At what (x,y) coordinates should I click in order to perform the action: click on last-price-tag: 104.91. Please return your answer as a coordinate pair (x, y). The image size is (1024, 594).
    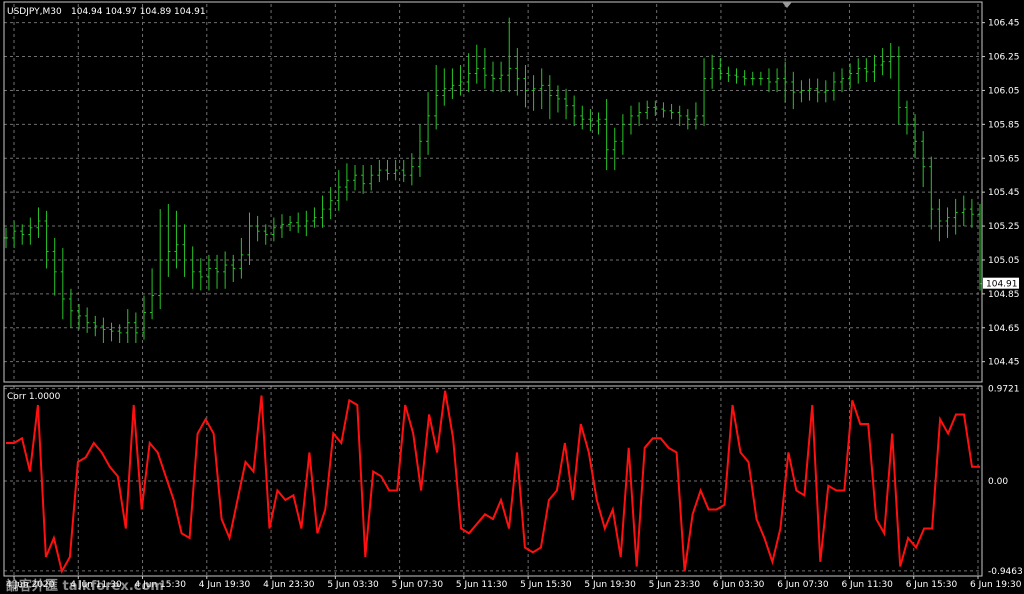
    Looking at the image, I should click on (1001, 283).